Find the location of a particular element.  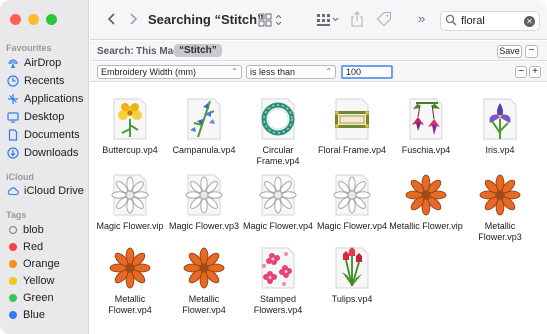

iris-icon is located at coordinates (500, 119).